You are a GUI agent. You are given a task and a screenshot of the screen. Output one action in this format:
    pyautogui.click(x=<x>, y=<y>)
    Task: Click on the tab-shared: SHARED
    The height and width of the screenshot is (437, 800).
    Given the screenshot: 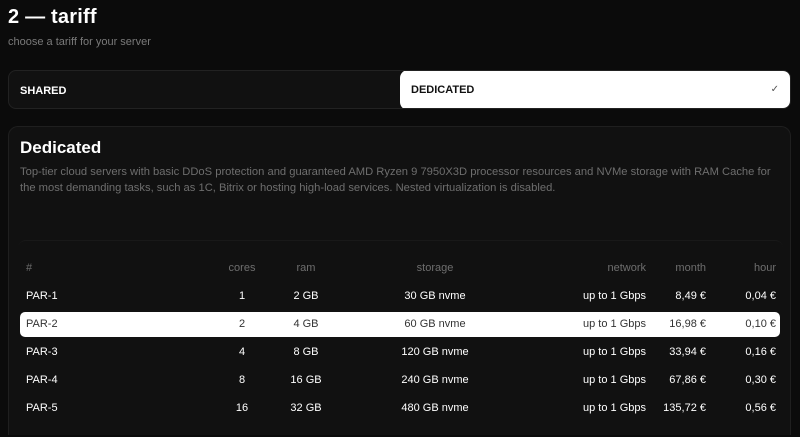 What is the action you would take?
    pyautogui.click(x=205, y=89)
    